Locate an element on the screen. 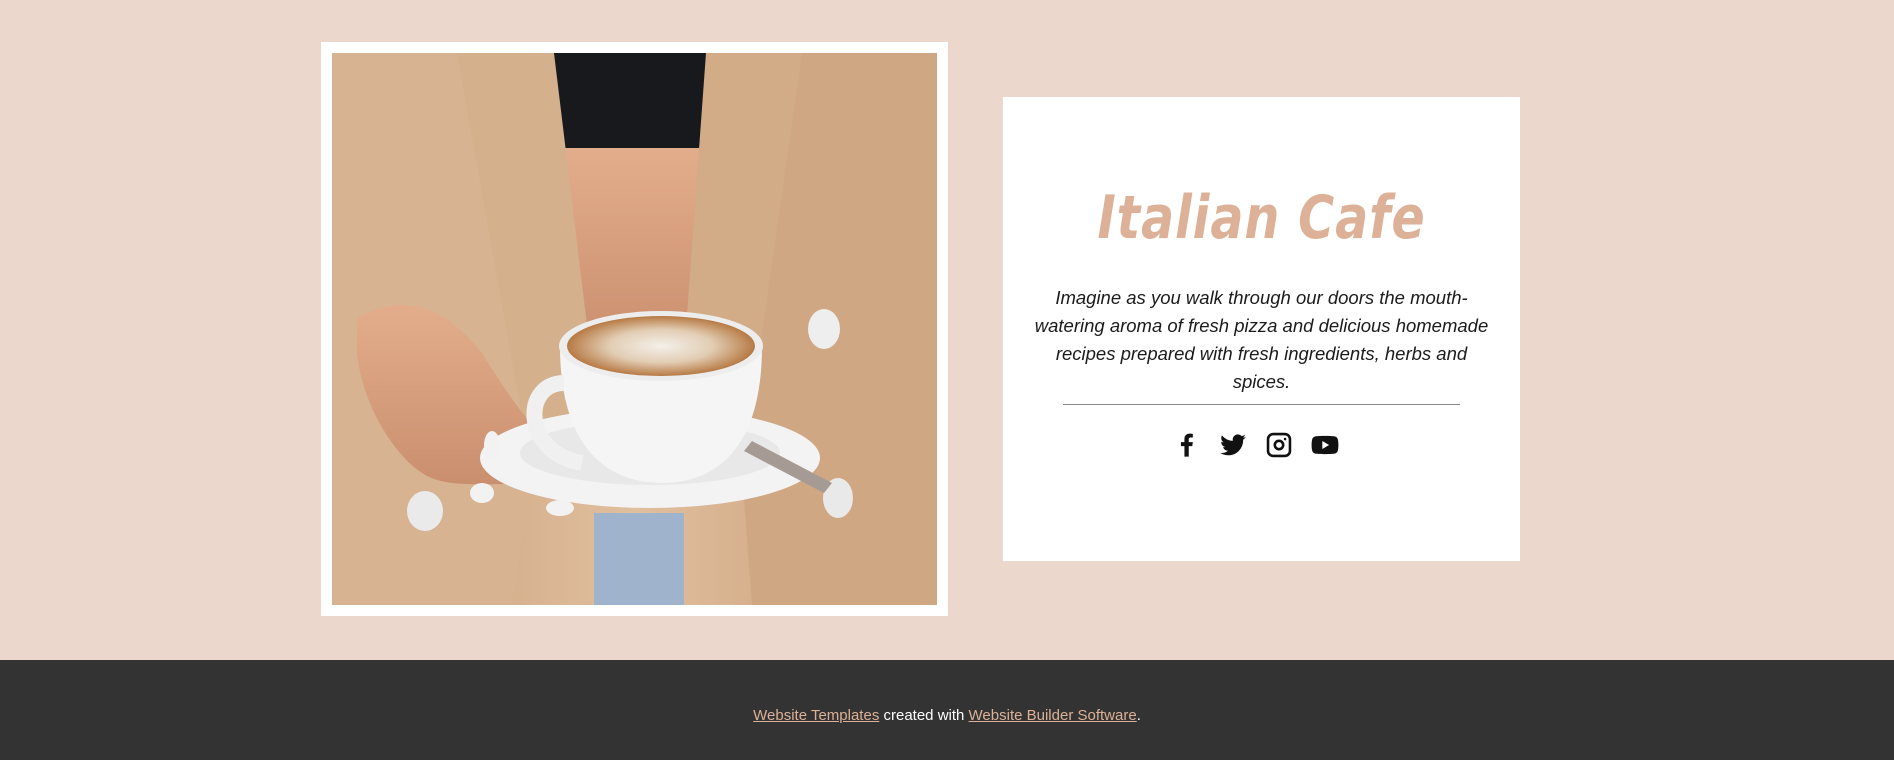 Image resolution: width=1894 pixels, height=760 pixels. footer-period: . is located at coordinates (1138, 715).